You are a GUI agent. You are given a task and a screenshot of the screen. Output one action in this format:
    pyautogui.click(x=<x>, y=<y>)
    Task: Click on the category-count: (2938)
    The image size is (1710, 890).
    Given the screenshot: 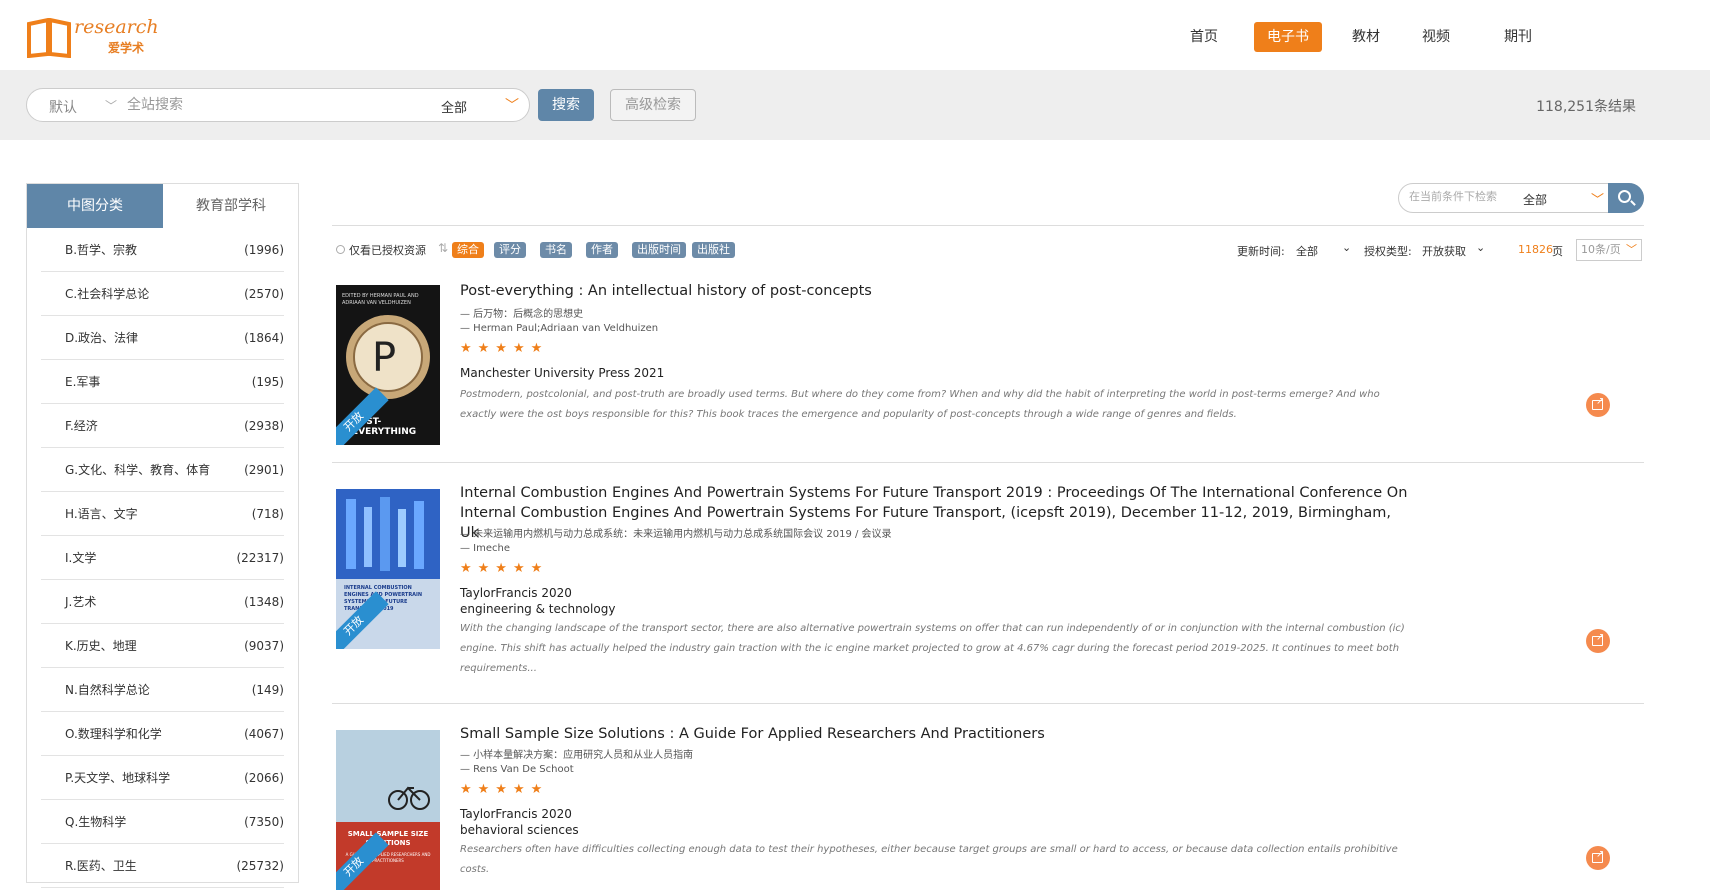 What is the action you would take?
    pyautogui.click(x=264, y=426)
    